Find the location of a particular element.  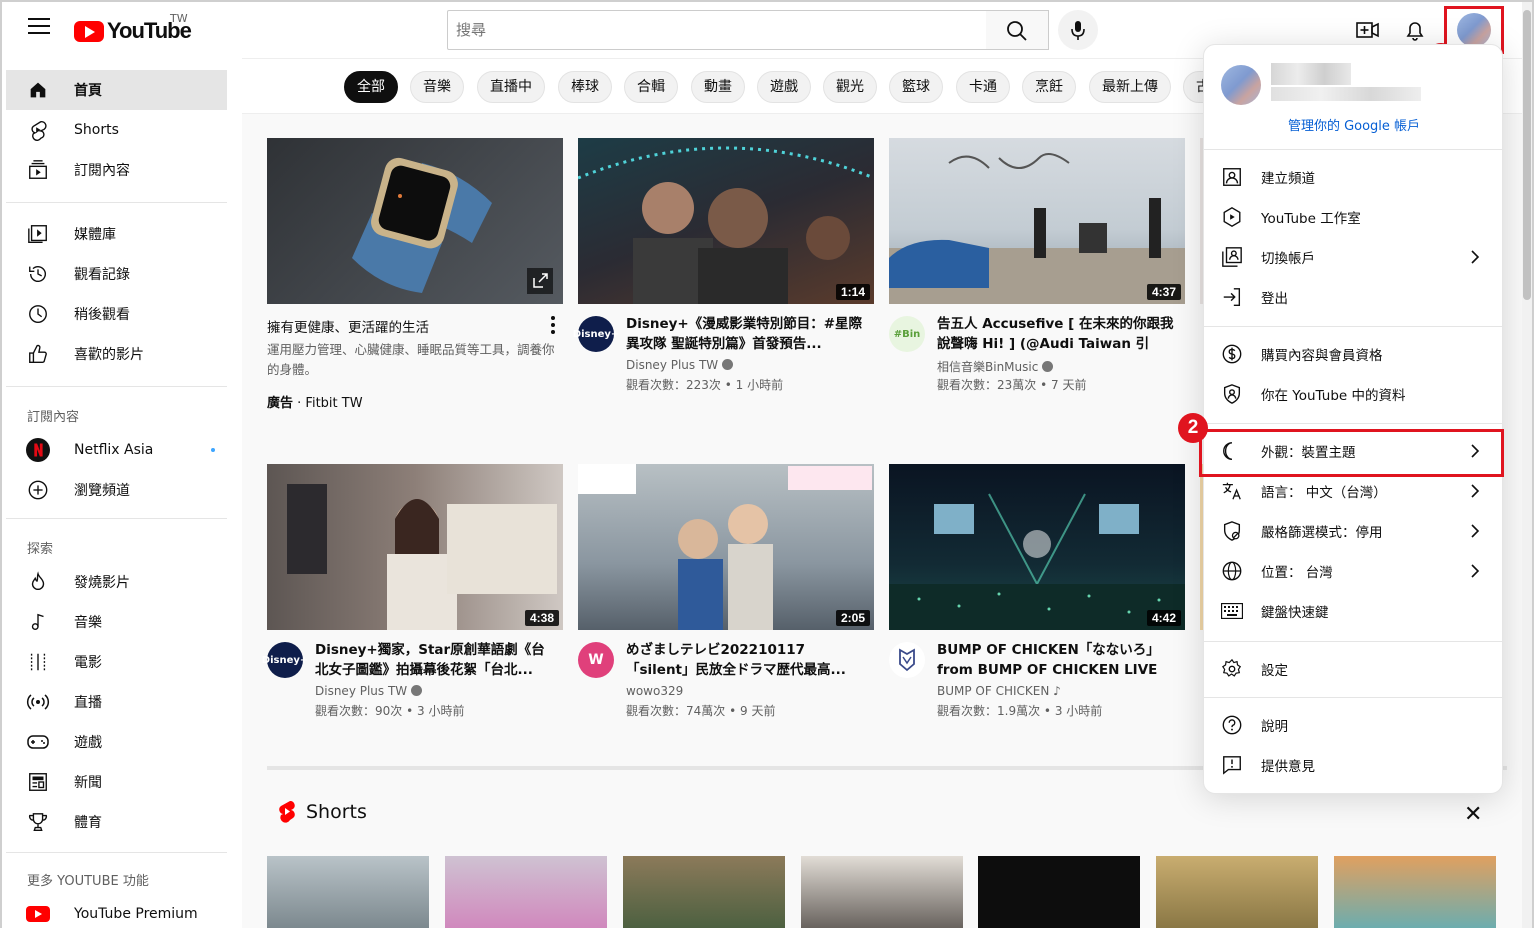

video-thumbnail: 1:14 is located at coordinates (726, 221).